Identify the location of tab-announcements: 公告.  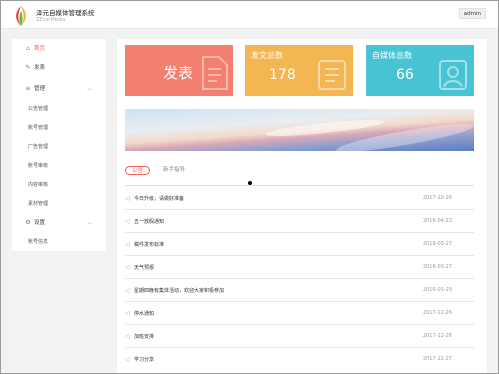
(138, 170).